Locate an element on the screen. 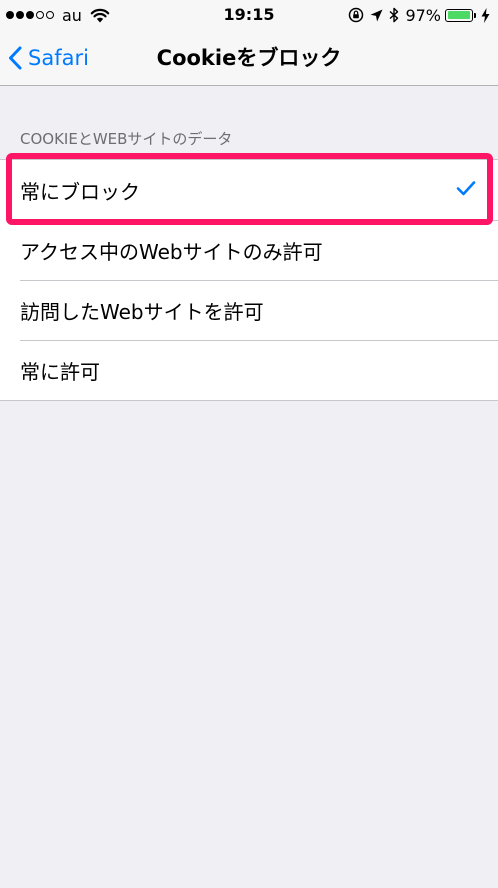 The height and width of the screenshot is (888, 498). option-allow-current-website-only: アクセス中のWebサイトのみ許可 is located at coordinates (249, 250).